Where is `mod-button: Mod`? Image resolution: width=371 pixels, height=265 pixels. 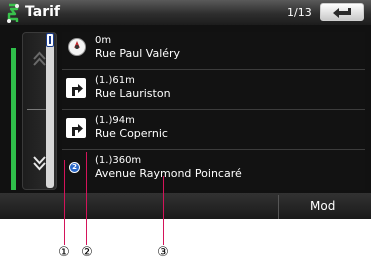 mod-button: Mod is located at coordinates (324, 207).